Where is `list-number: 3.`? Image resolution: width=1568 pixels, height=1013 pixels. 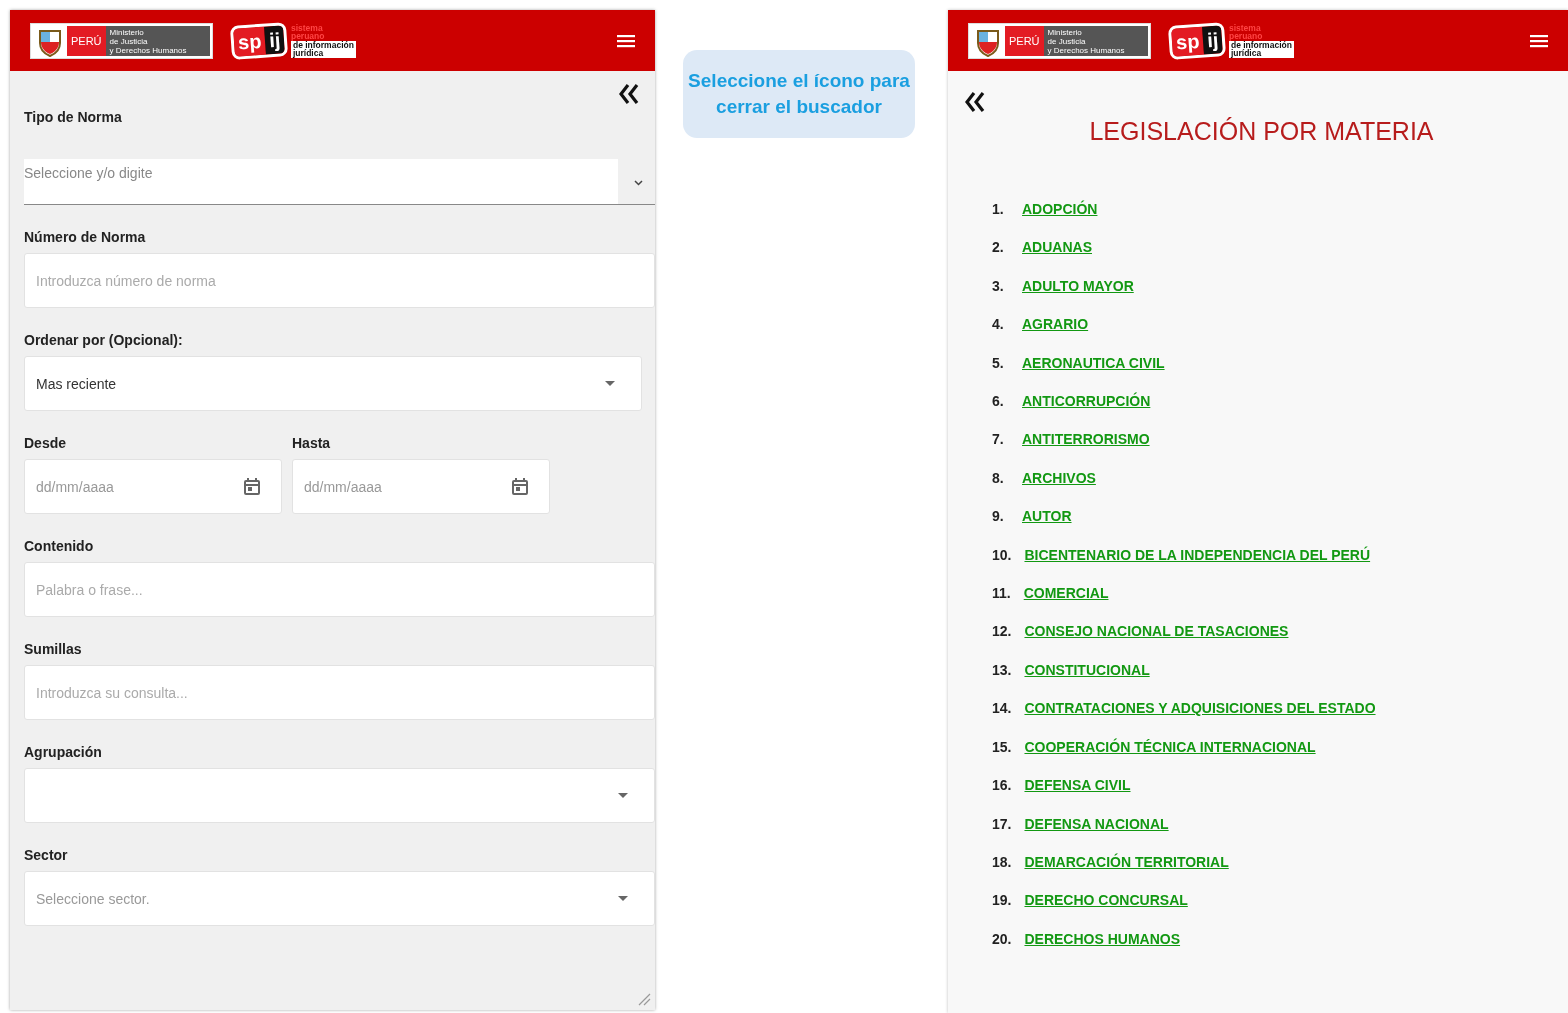 list-number: 3. is located at coordinates (998, 286).